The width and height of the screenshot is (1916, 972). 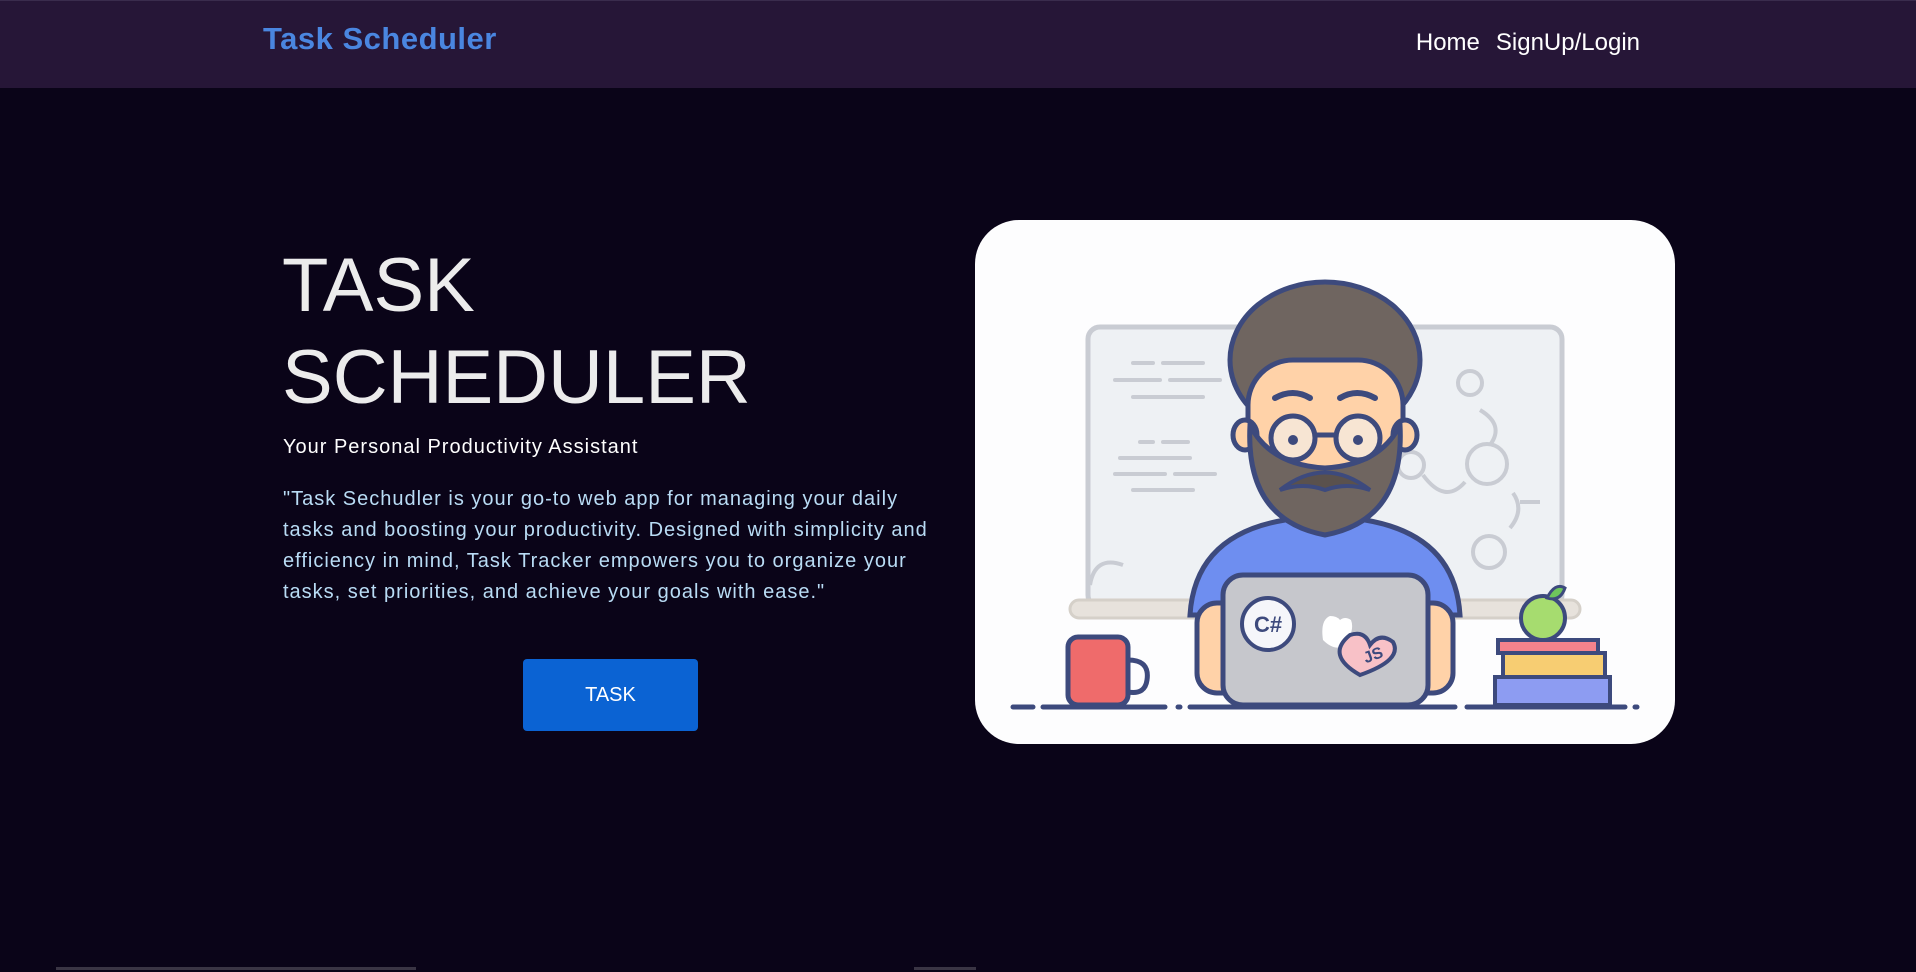 I want to click on hero-title-line-2: SCHEDULER, so click(x=516, y=377).